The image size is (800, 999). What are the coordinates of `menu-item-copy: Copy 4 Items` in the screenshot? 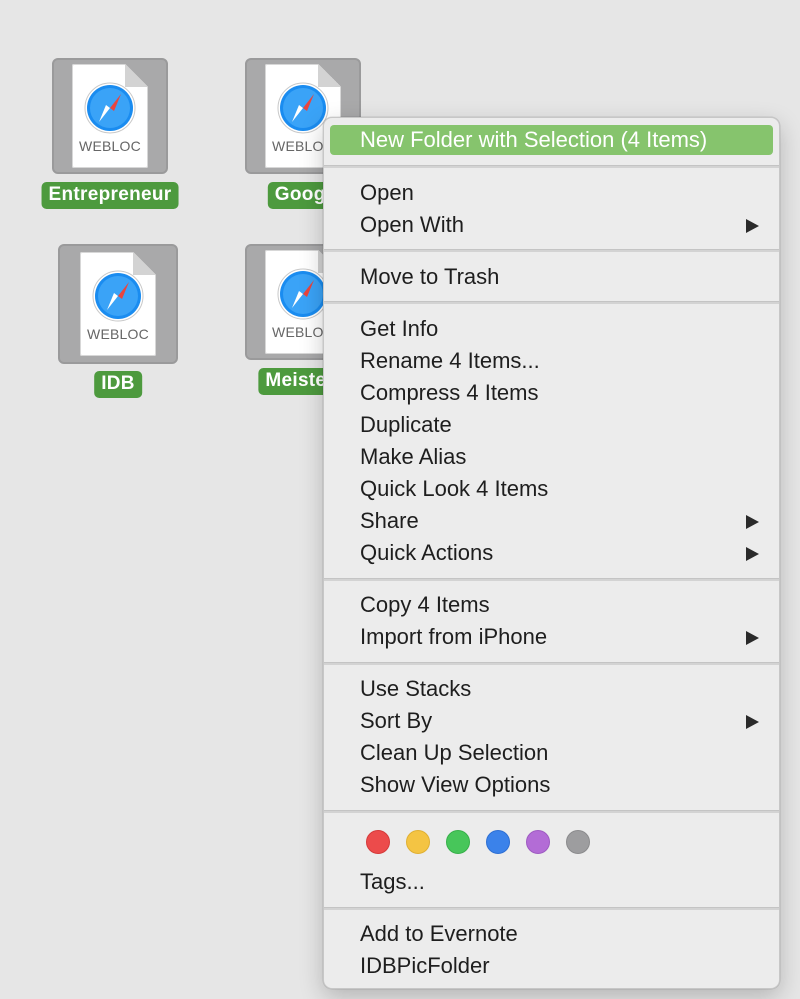 It's located at (551, 605).